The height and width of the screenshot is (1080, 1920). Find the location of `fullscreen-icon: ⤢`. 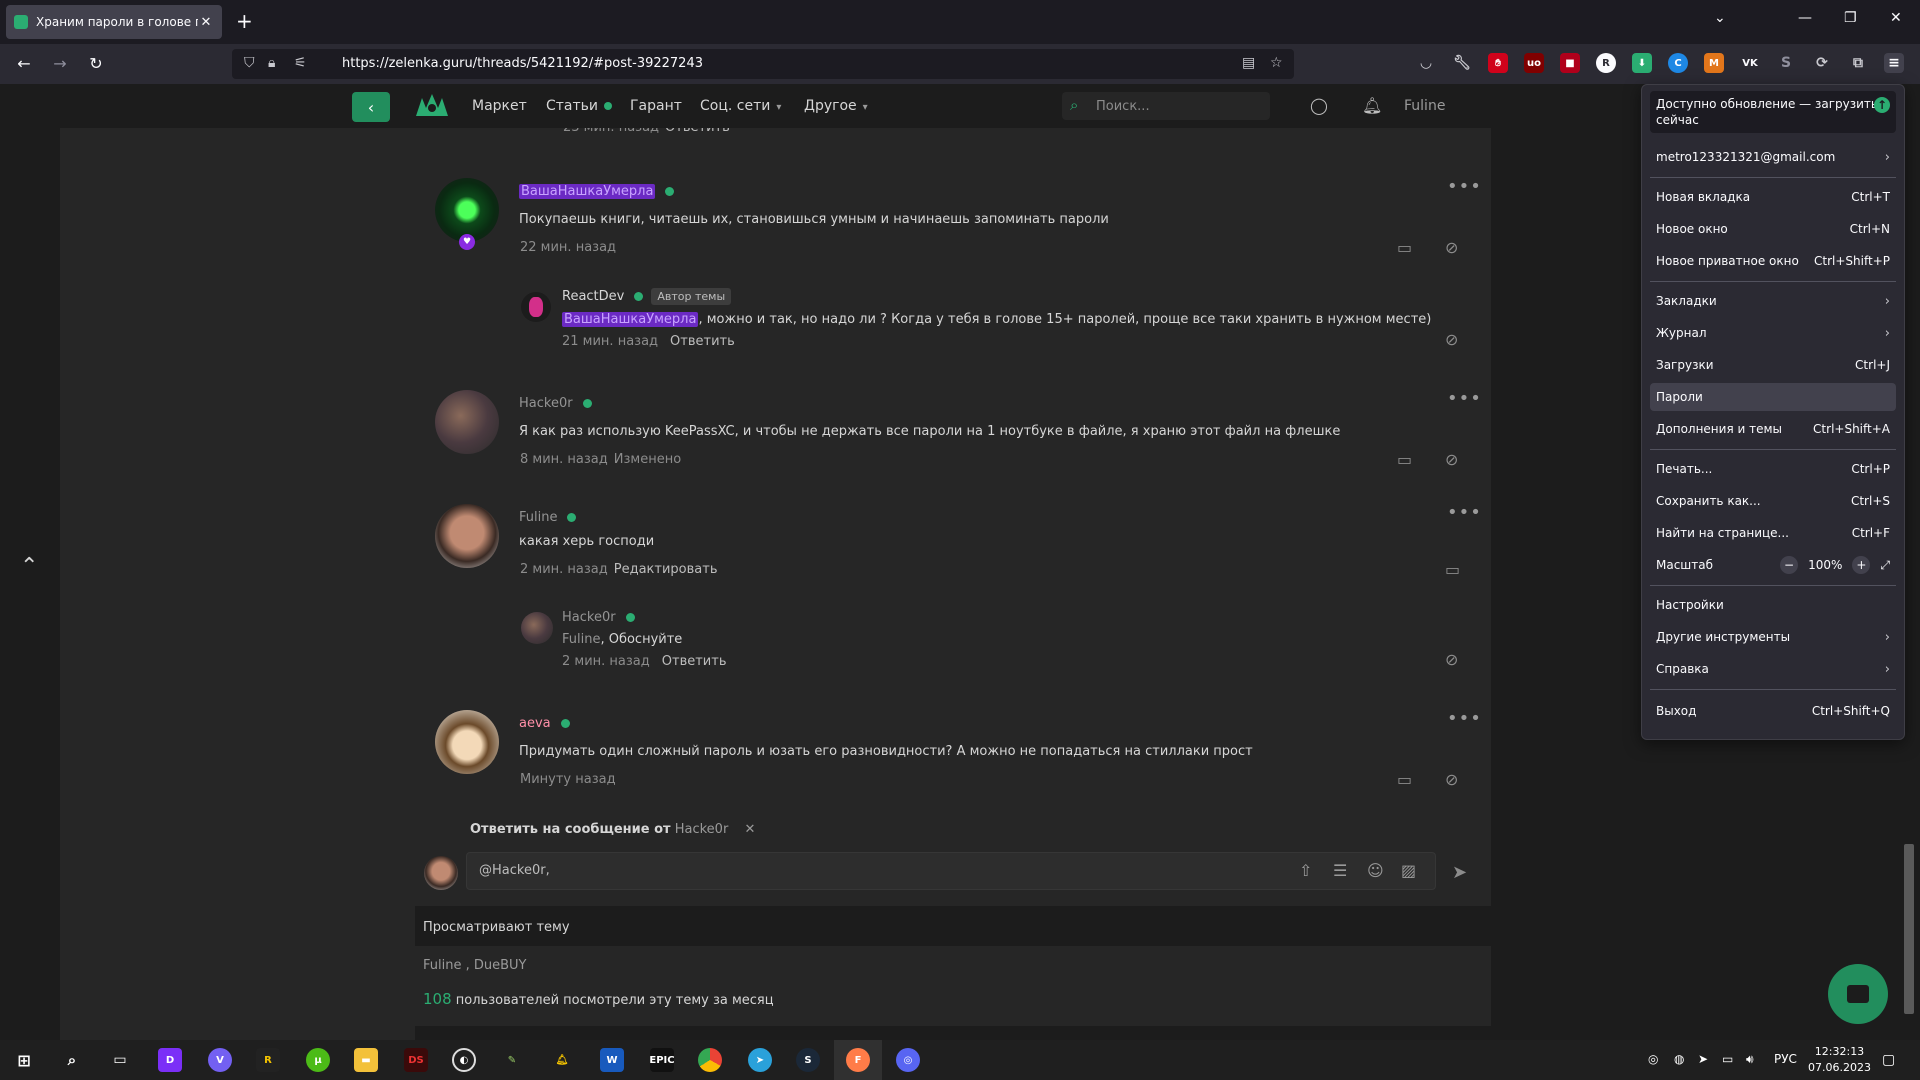

fullscreen-icon: ⤢ is located at coordinates (1885, 565).